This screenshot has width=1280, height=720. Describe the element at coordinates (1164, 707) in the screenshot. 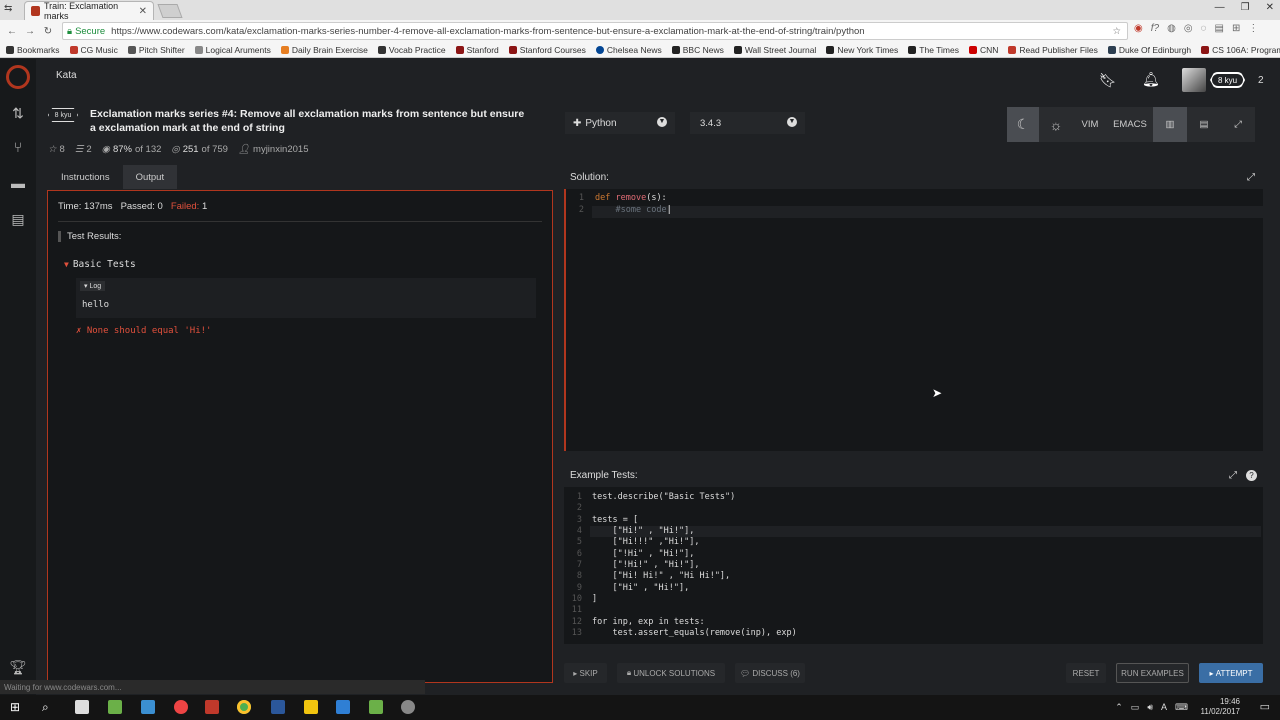

I see `language-icon: A` at that location.